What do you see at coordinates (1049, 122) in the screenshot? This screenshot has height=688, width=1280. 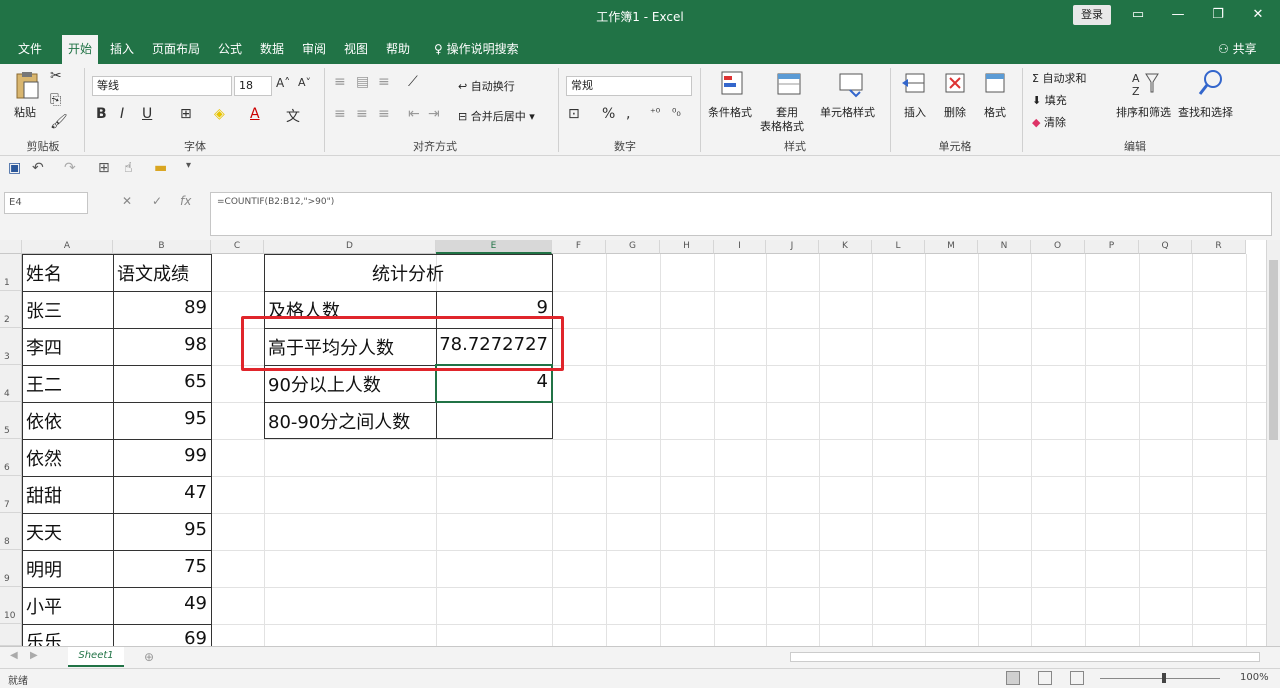 I see `clear-button: ◆ 清除` at bounding box center [1049, 122].